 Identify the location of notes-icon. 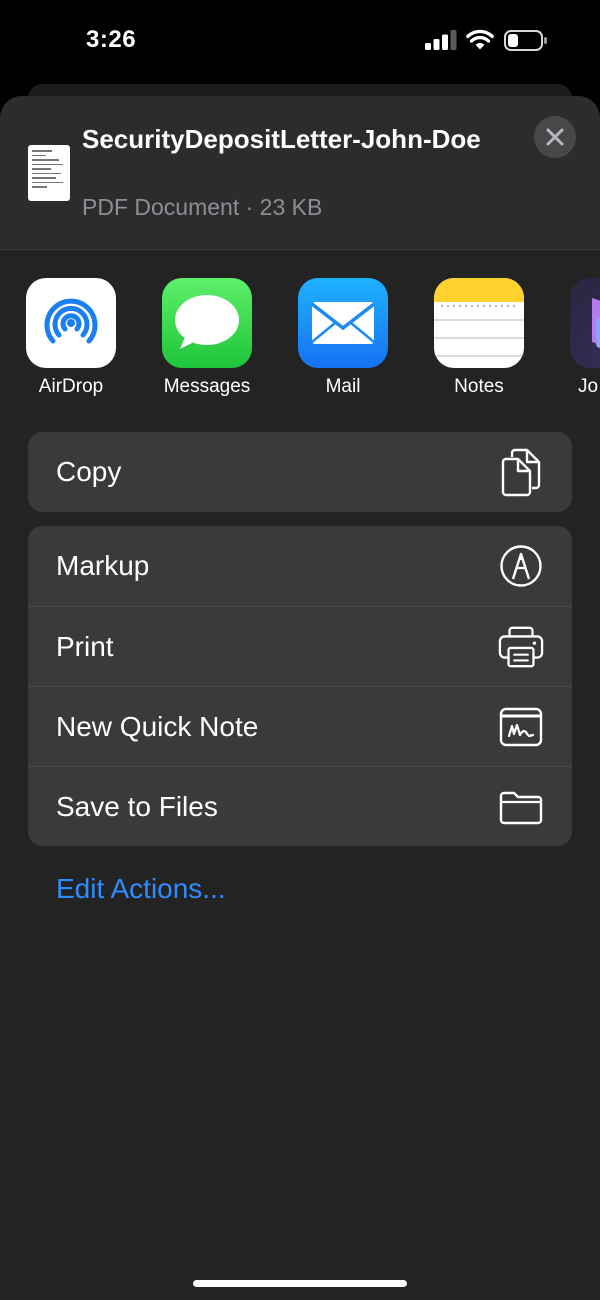
(479, 323).